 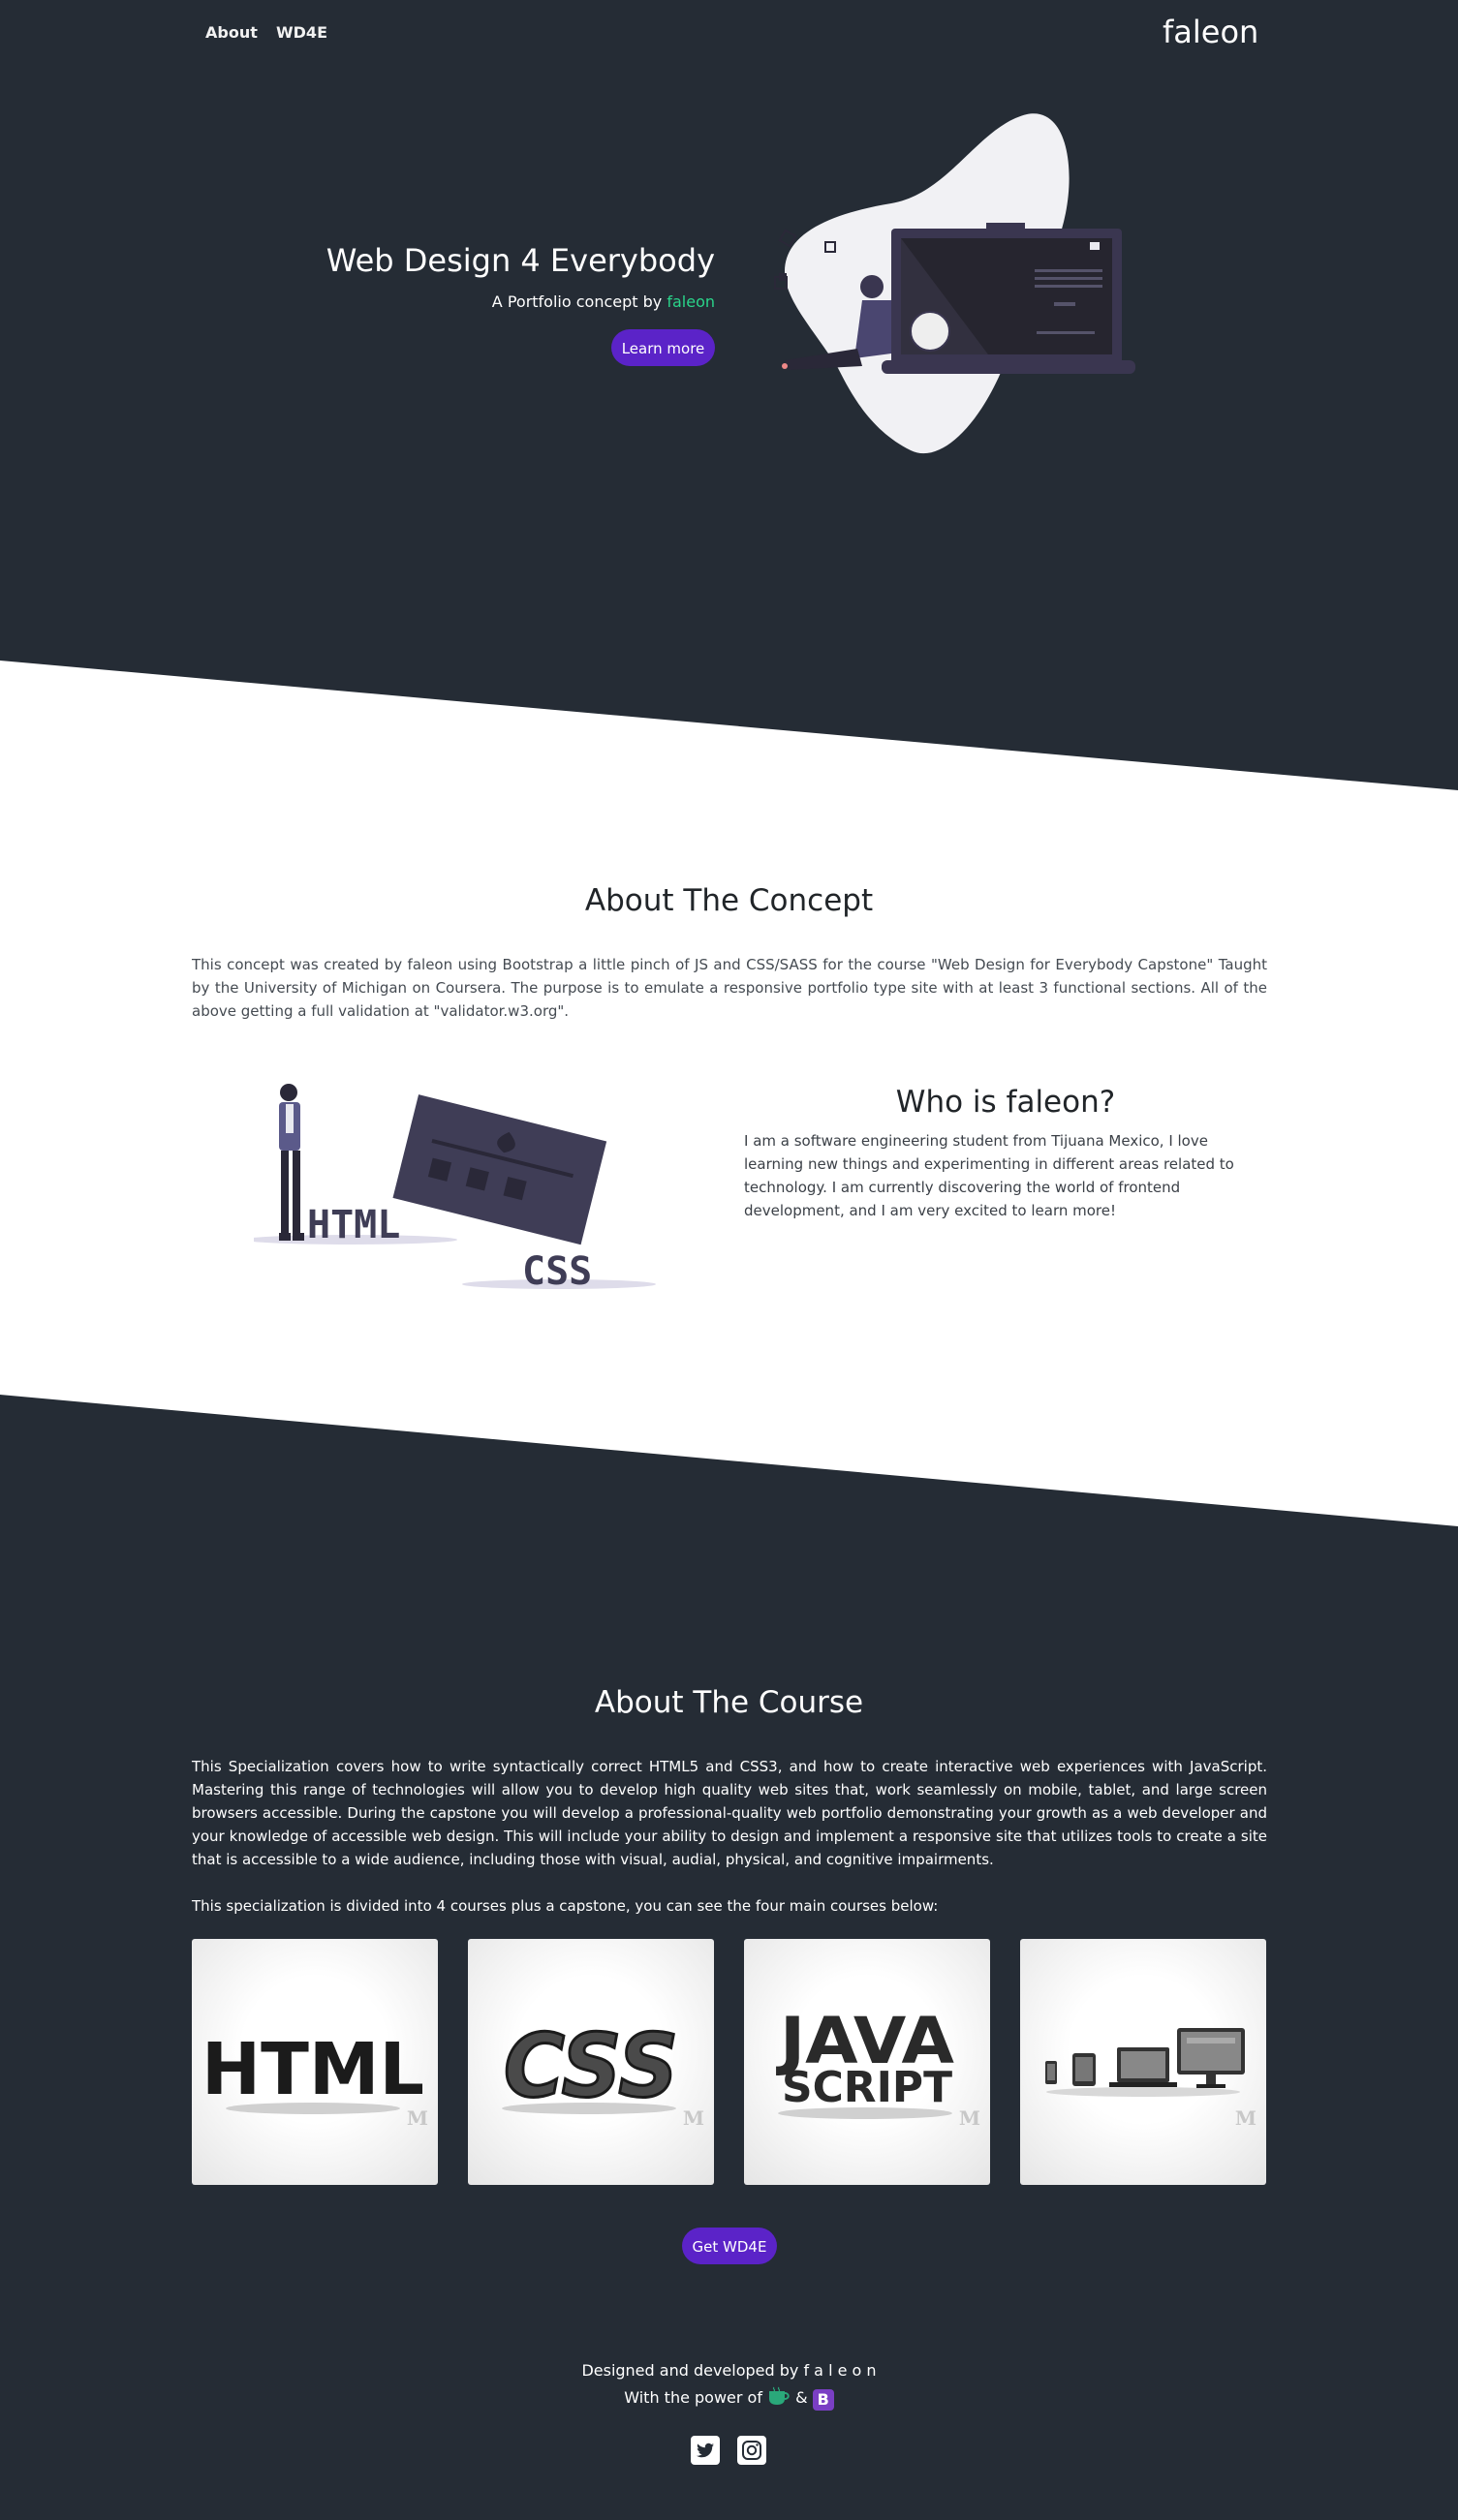 I want to click on html-label: HTML, so click(x=353, y=1225).